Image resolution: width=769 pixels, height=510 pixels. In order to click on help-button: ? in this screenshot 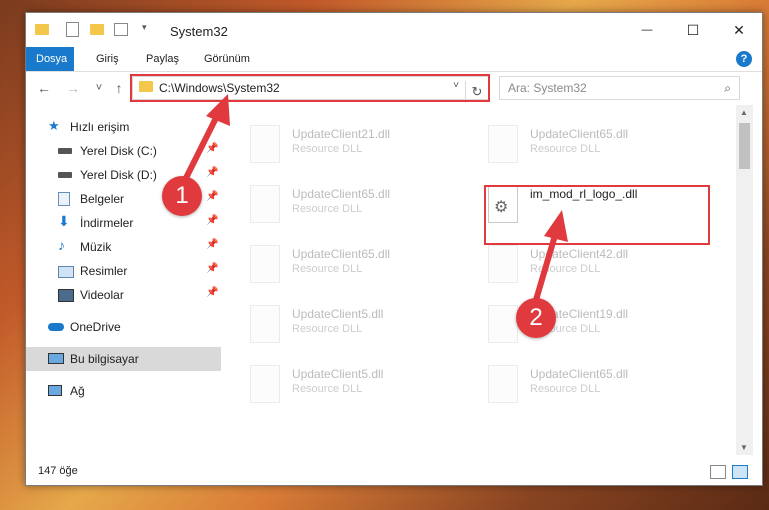, I will do `click(744, 59)`.